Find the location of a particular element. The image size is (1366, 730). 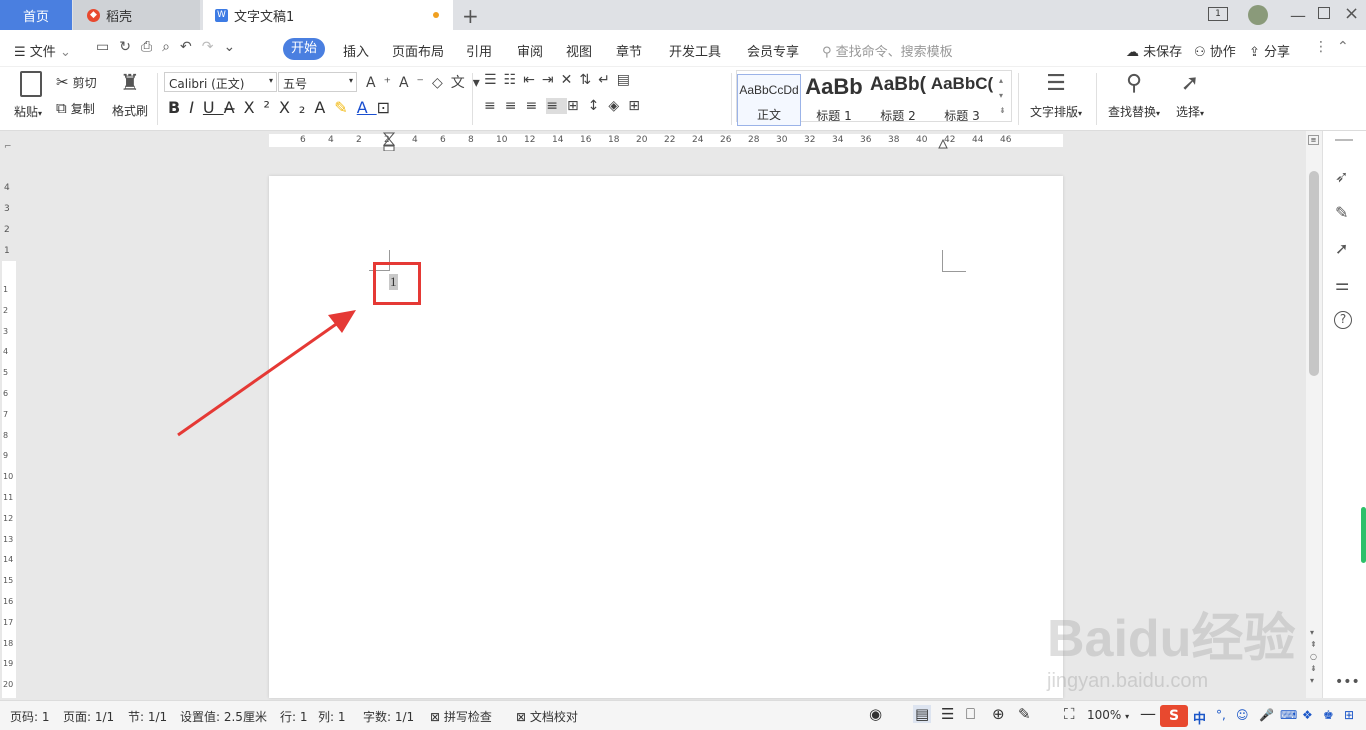

align-center-icon: ≡ is located at coordinates (515, 106).